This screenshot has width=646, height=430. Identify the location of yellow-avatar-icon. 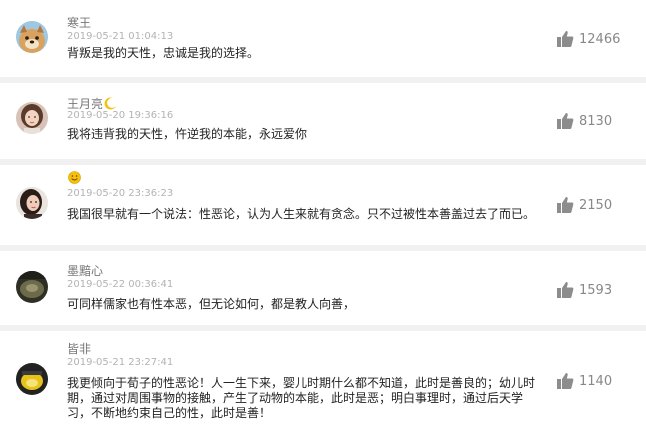
(32, 379).